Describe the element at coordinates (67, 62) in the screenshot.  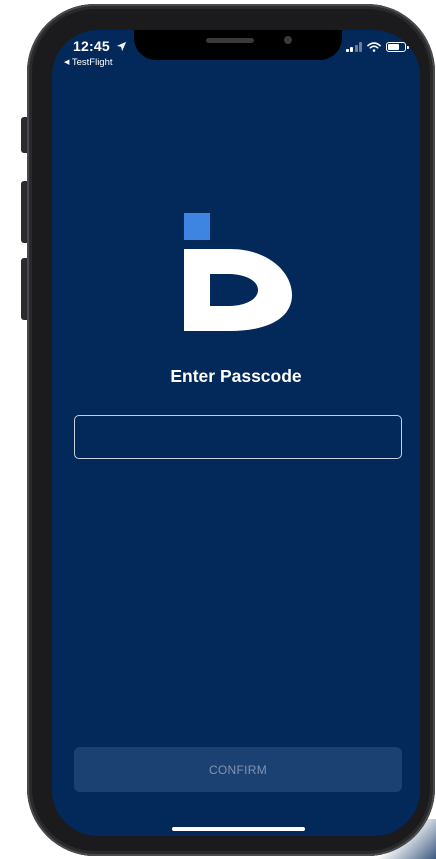
I see `back-chevron-icon: ◀` at that location.